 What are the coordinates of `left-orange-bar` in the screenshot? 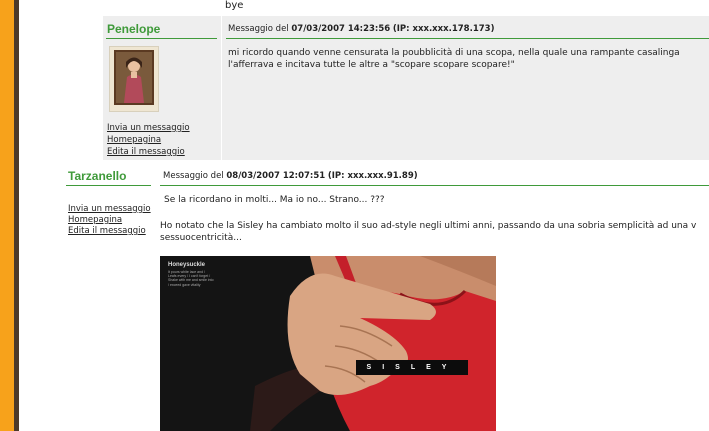 It's located at (7, 215).